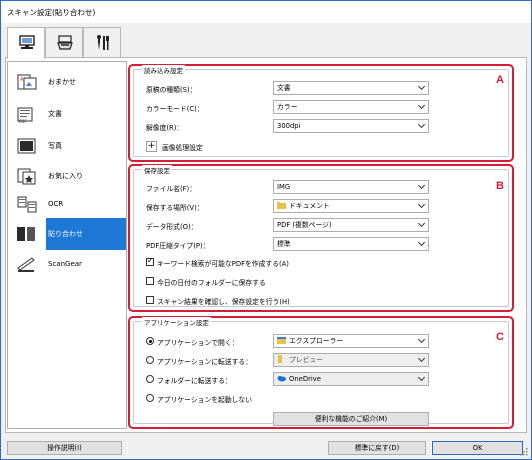 This screenshot has height=460, width=532. What do you see at coordinates (351, 225) in the screenshot?
I see `data-format-select: PDF (複数ページ)` at bounding box center [351, 225].